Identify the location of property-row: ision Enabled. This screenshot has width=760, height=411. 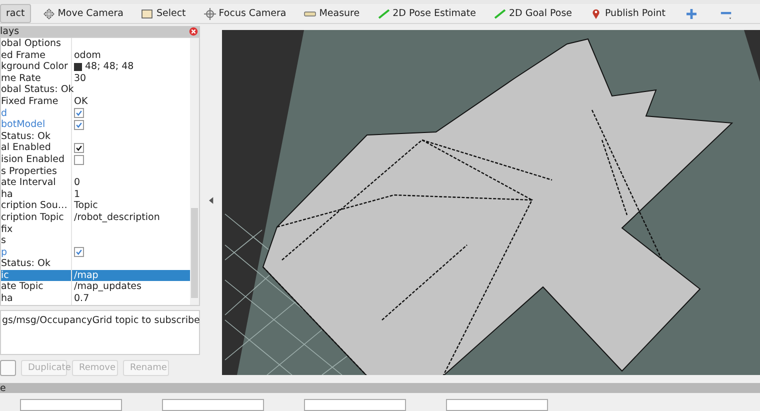
(95, 160).